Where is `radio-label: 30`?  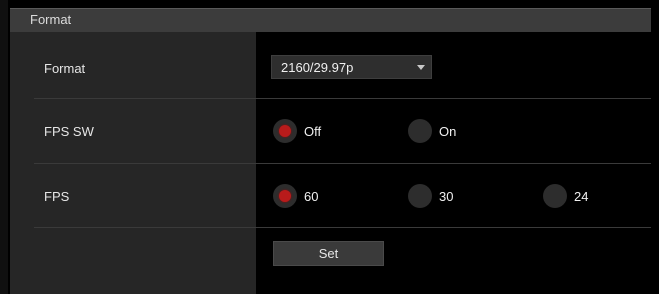 radio-label: 30 is located at coordinates (446, 196).